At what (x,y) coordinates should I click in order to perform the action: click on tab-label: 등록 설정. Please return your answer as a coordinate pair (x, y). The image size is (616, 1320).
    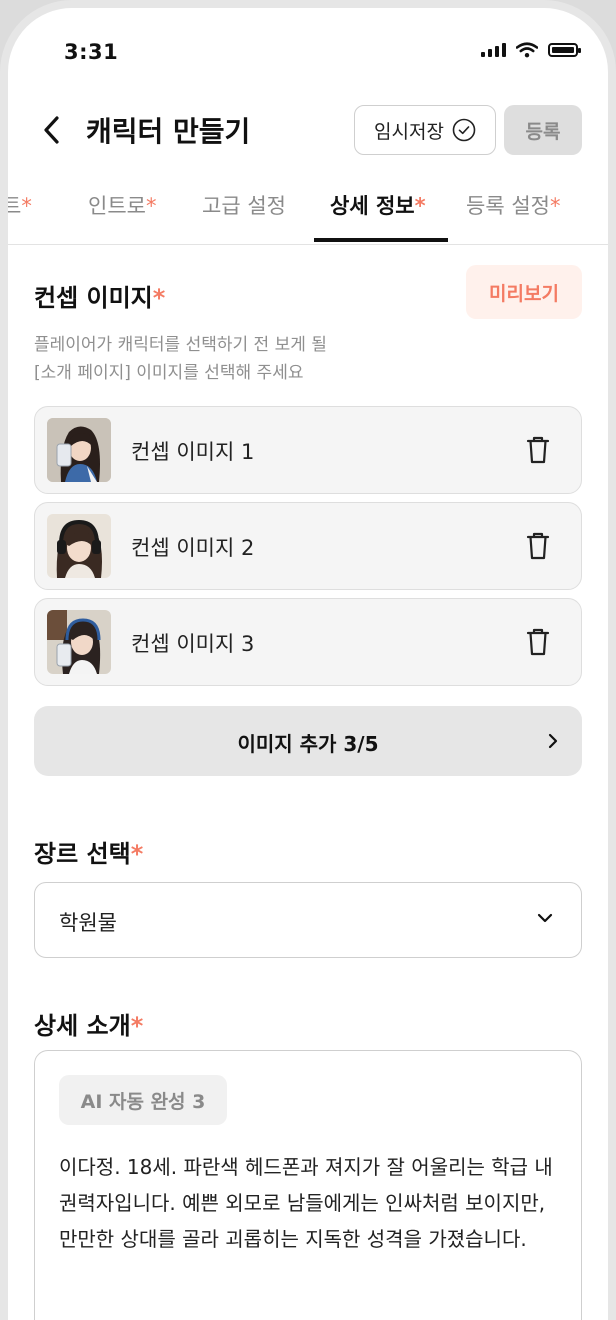
    Looking at the image, I should click on (508, 206).